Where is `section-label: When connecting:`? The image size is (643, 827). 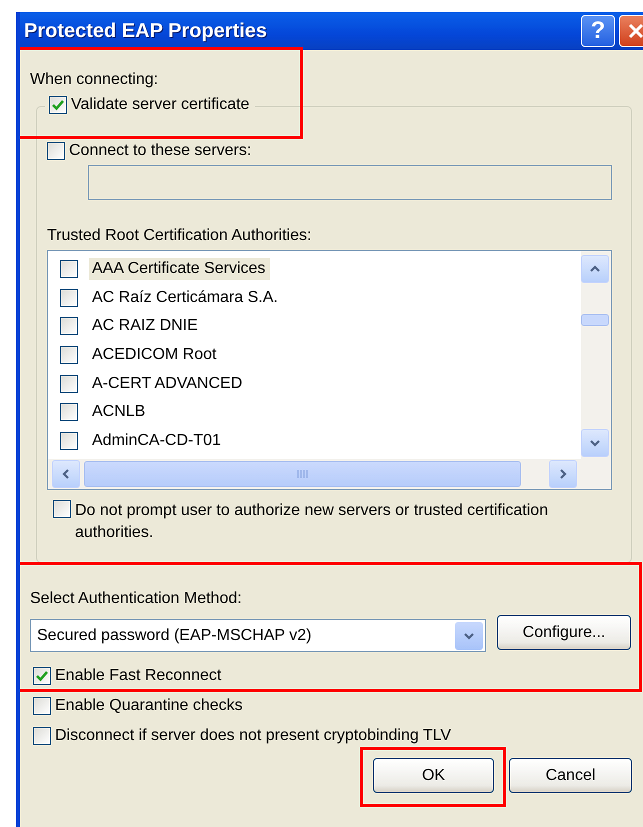
section-label: When connecting: is located at coordinates (95, 80).